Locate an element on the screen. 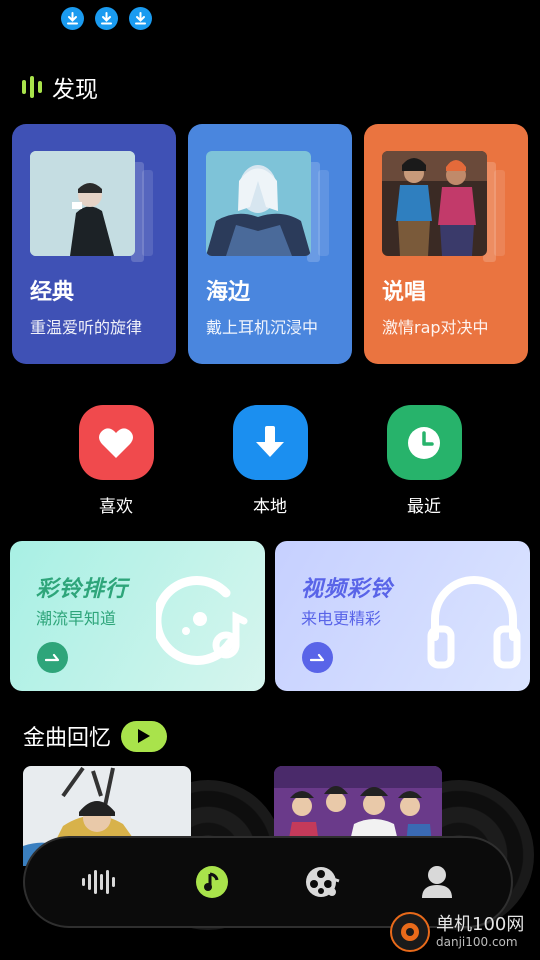 The width and height of the screenshot is (540, 960). banner-subtitle: 潮流早知道 is located at coordinates (76, 618).